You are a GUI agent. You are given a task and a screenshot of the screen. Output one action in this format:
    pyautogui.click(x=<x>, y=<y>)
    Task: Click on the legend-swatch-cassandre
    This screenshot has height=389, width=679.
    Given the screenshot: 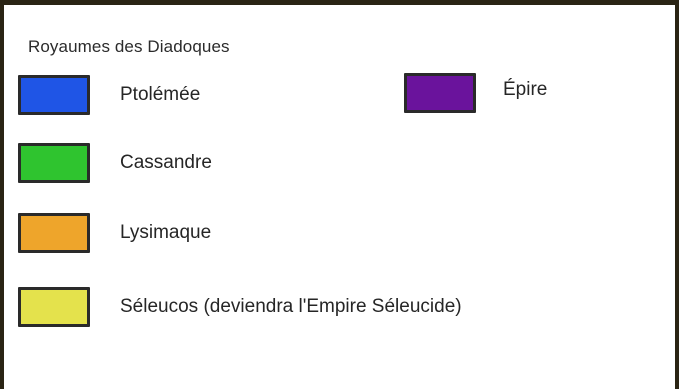 What is the action you would take?
    pyautogui.click(x=54, y=163)
    